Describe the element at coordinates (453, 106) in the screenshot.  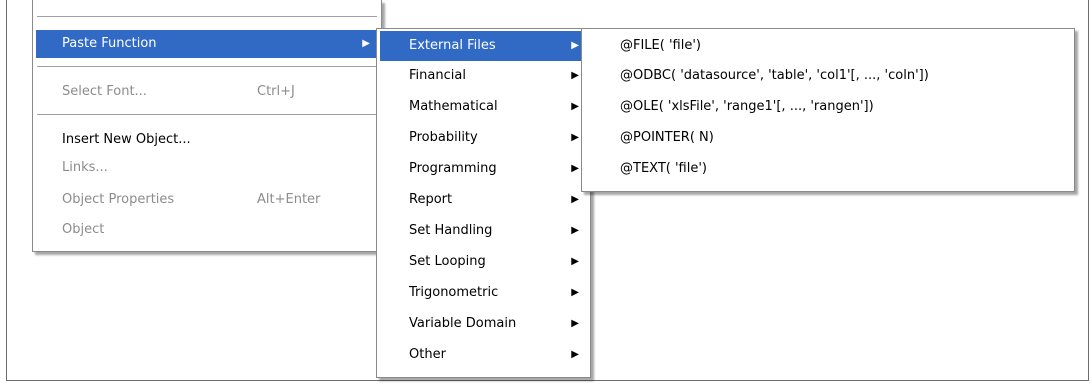
I see `submenu-item-label: Mathematical` at that location.